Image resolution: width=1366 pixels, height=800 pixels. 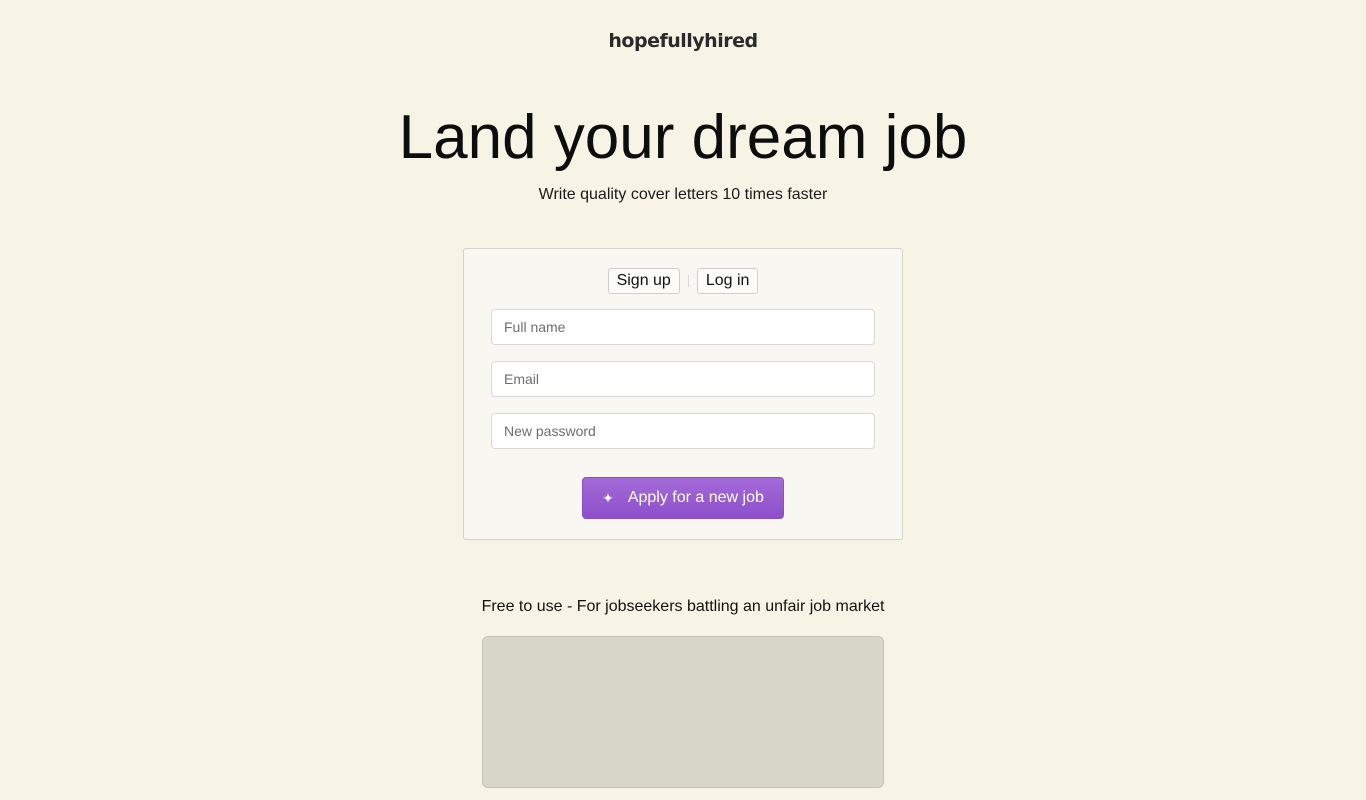 What do you see at coordinates (688, 281) in the screenshot?
I see `tab-divider` at bounding box center [688, 281].